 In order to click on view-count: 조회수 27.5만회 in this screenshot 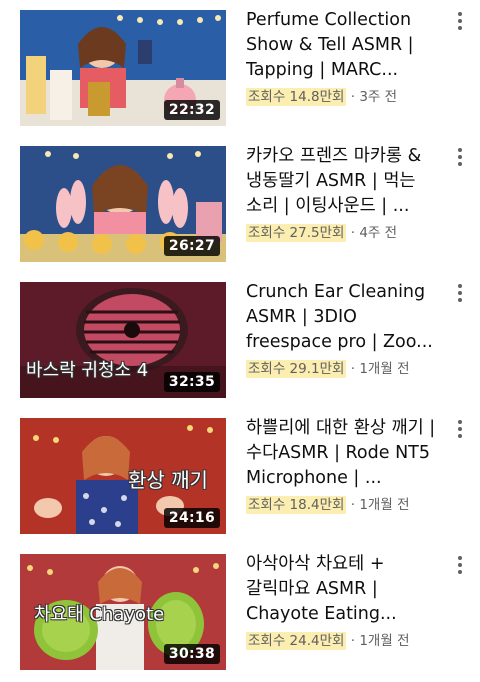, I will do `click(296, 233)`.